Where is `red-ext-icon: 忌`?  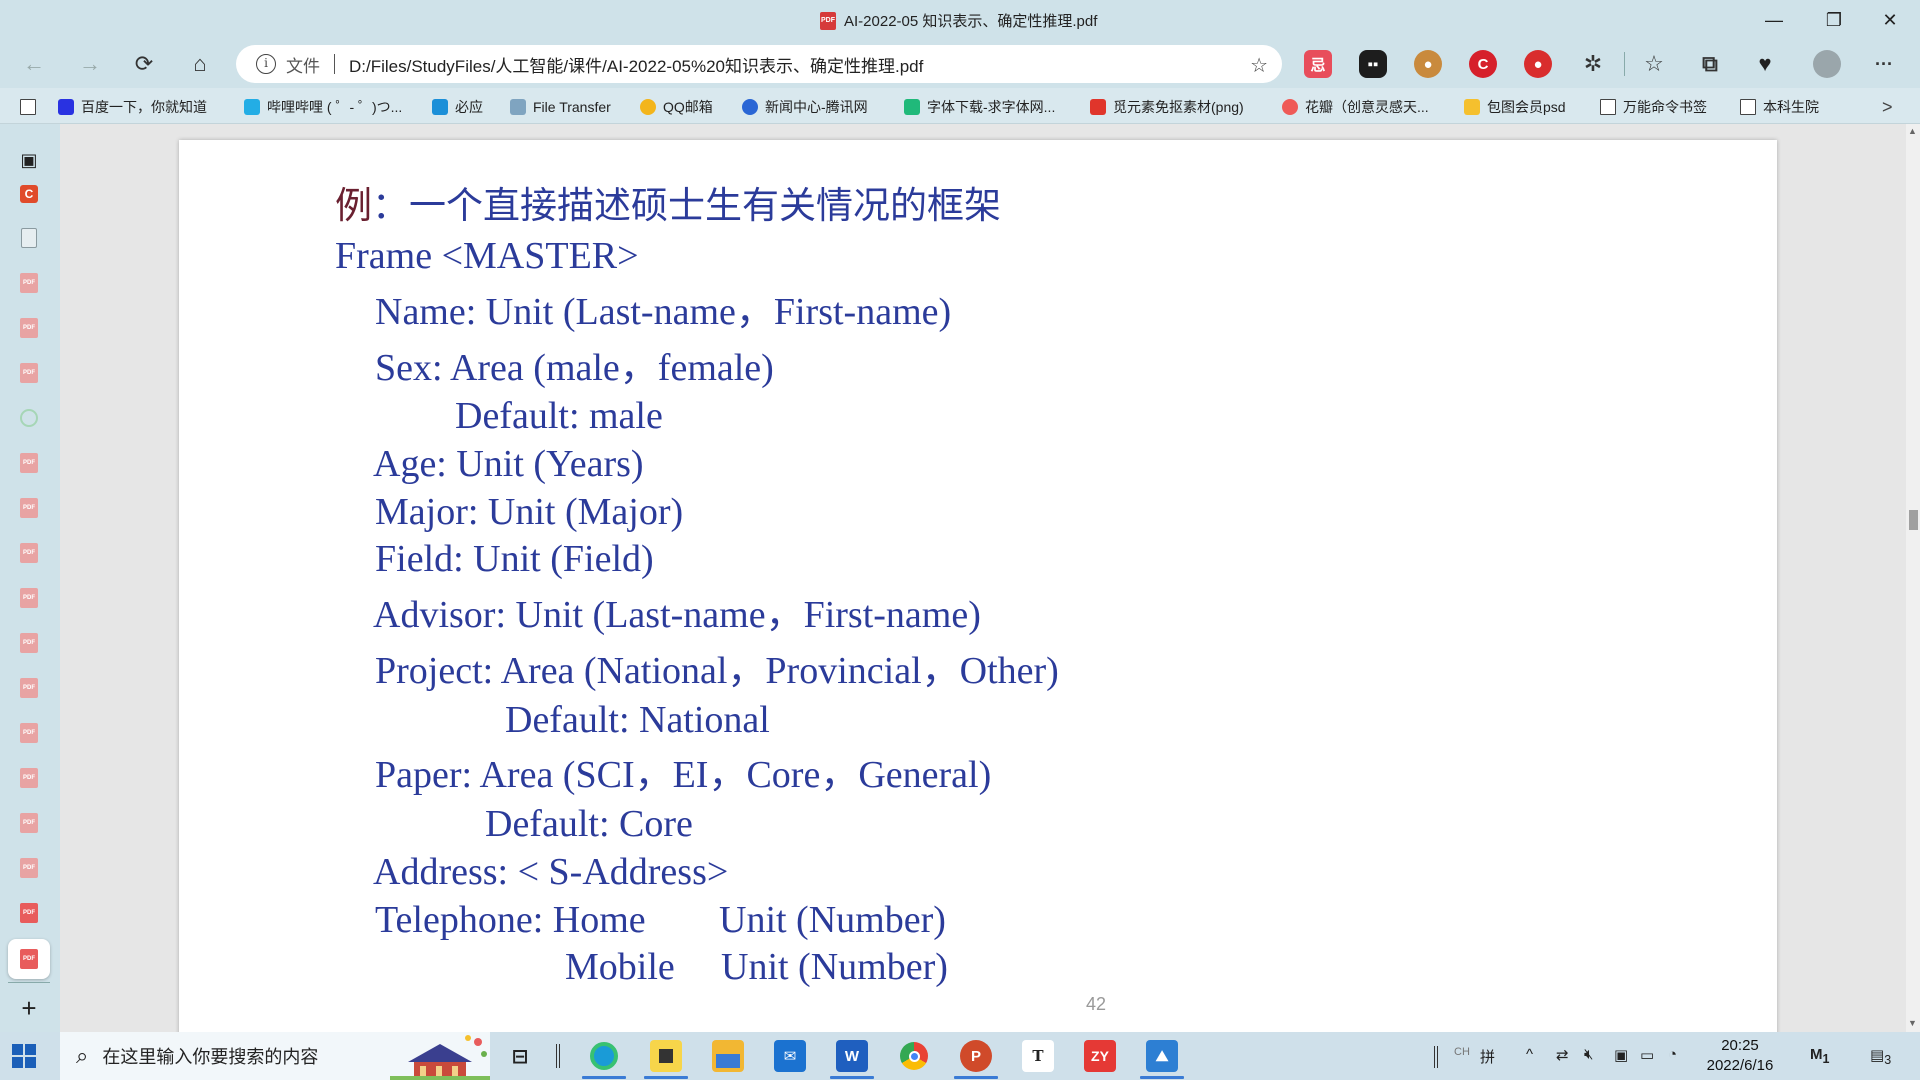 red-ext-icon: 忌 is located at coordinates (1318, 64).